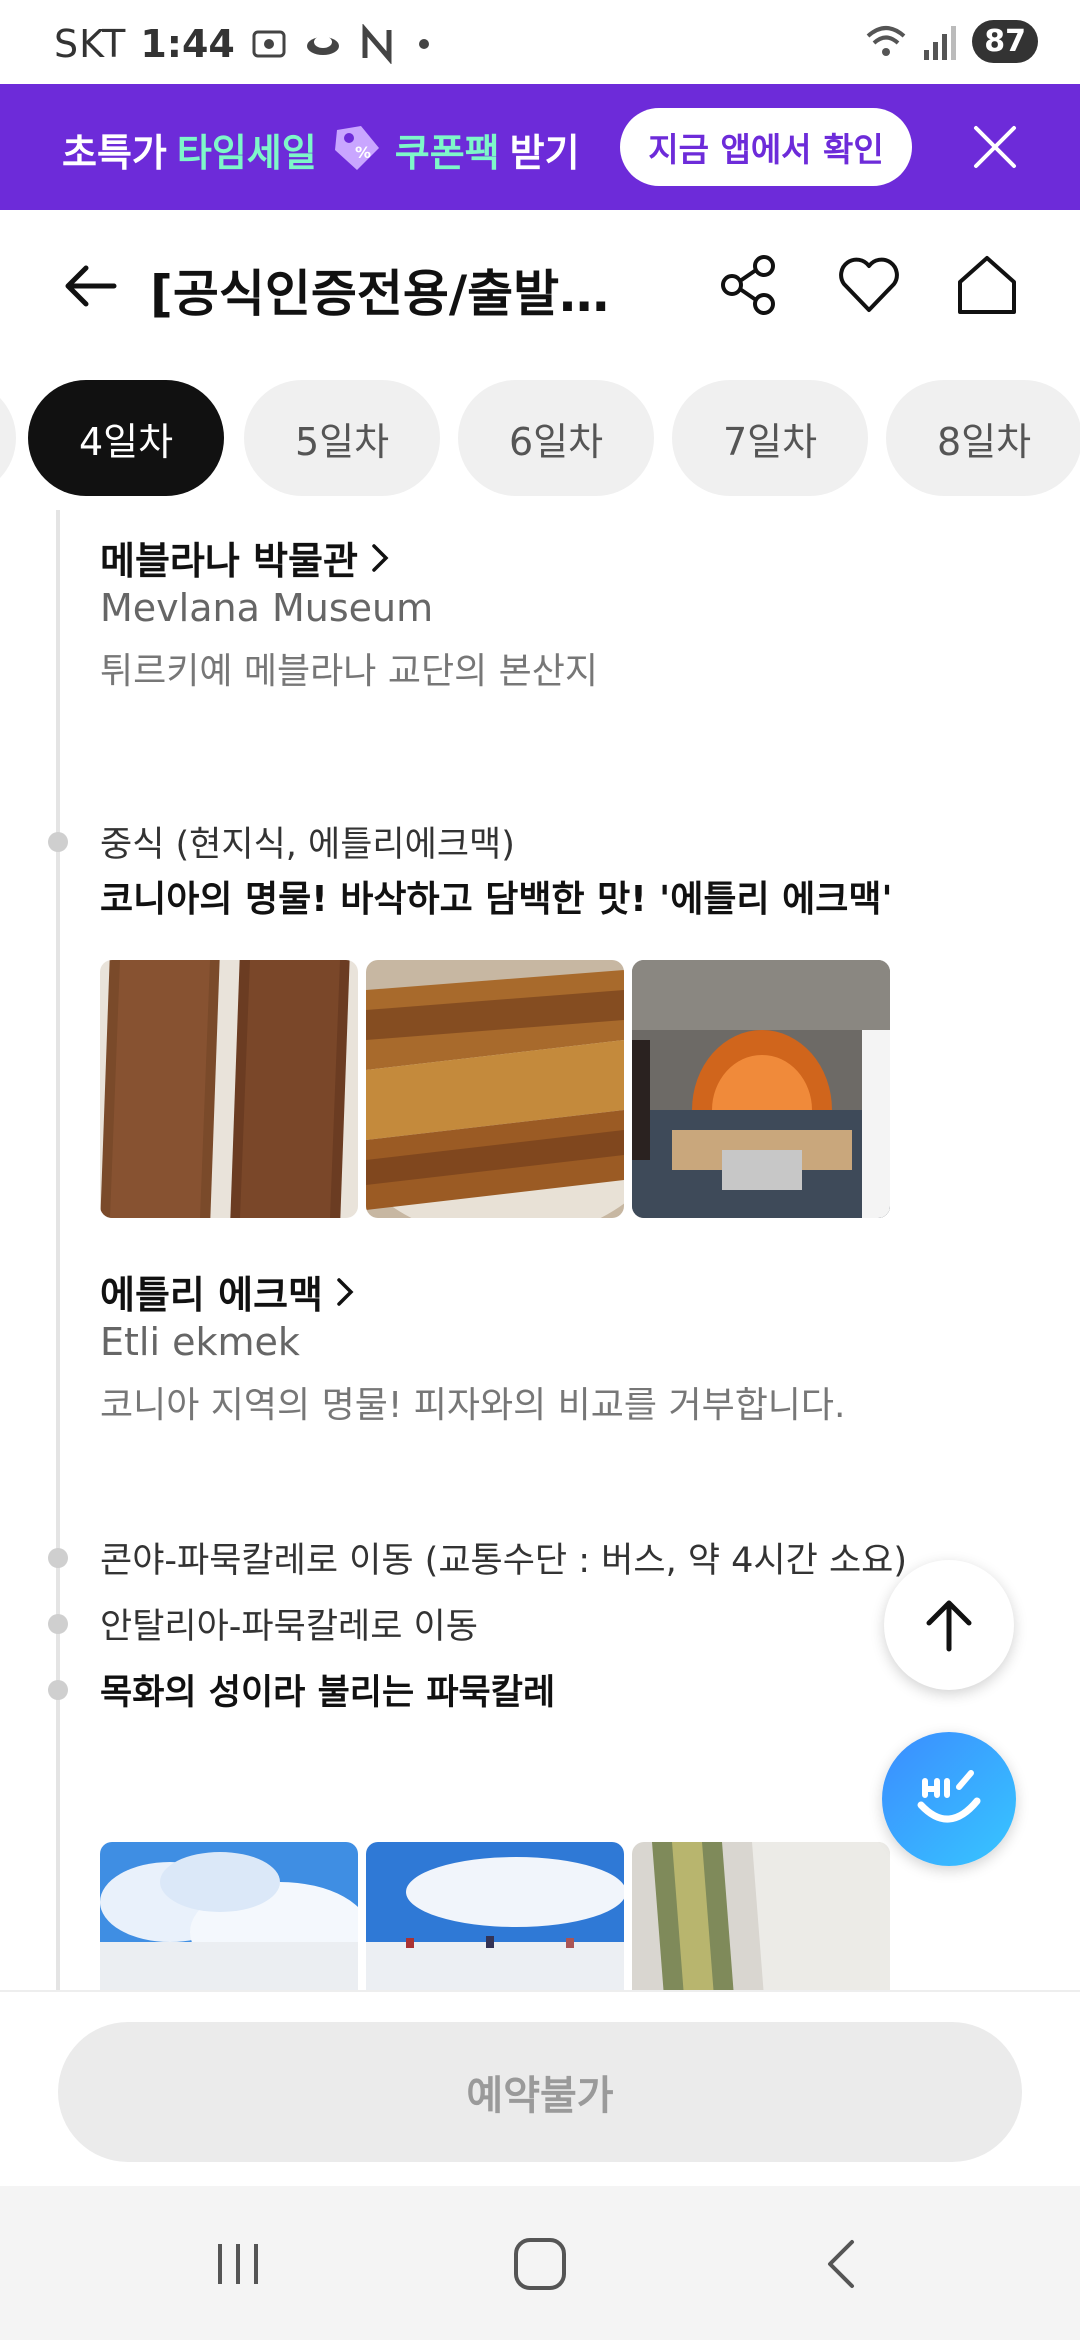  Describe the element at coordinates (200, 1342) in the screenshot. I see `place-name-en: Etli ekmek` at that location.